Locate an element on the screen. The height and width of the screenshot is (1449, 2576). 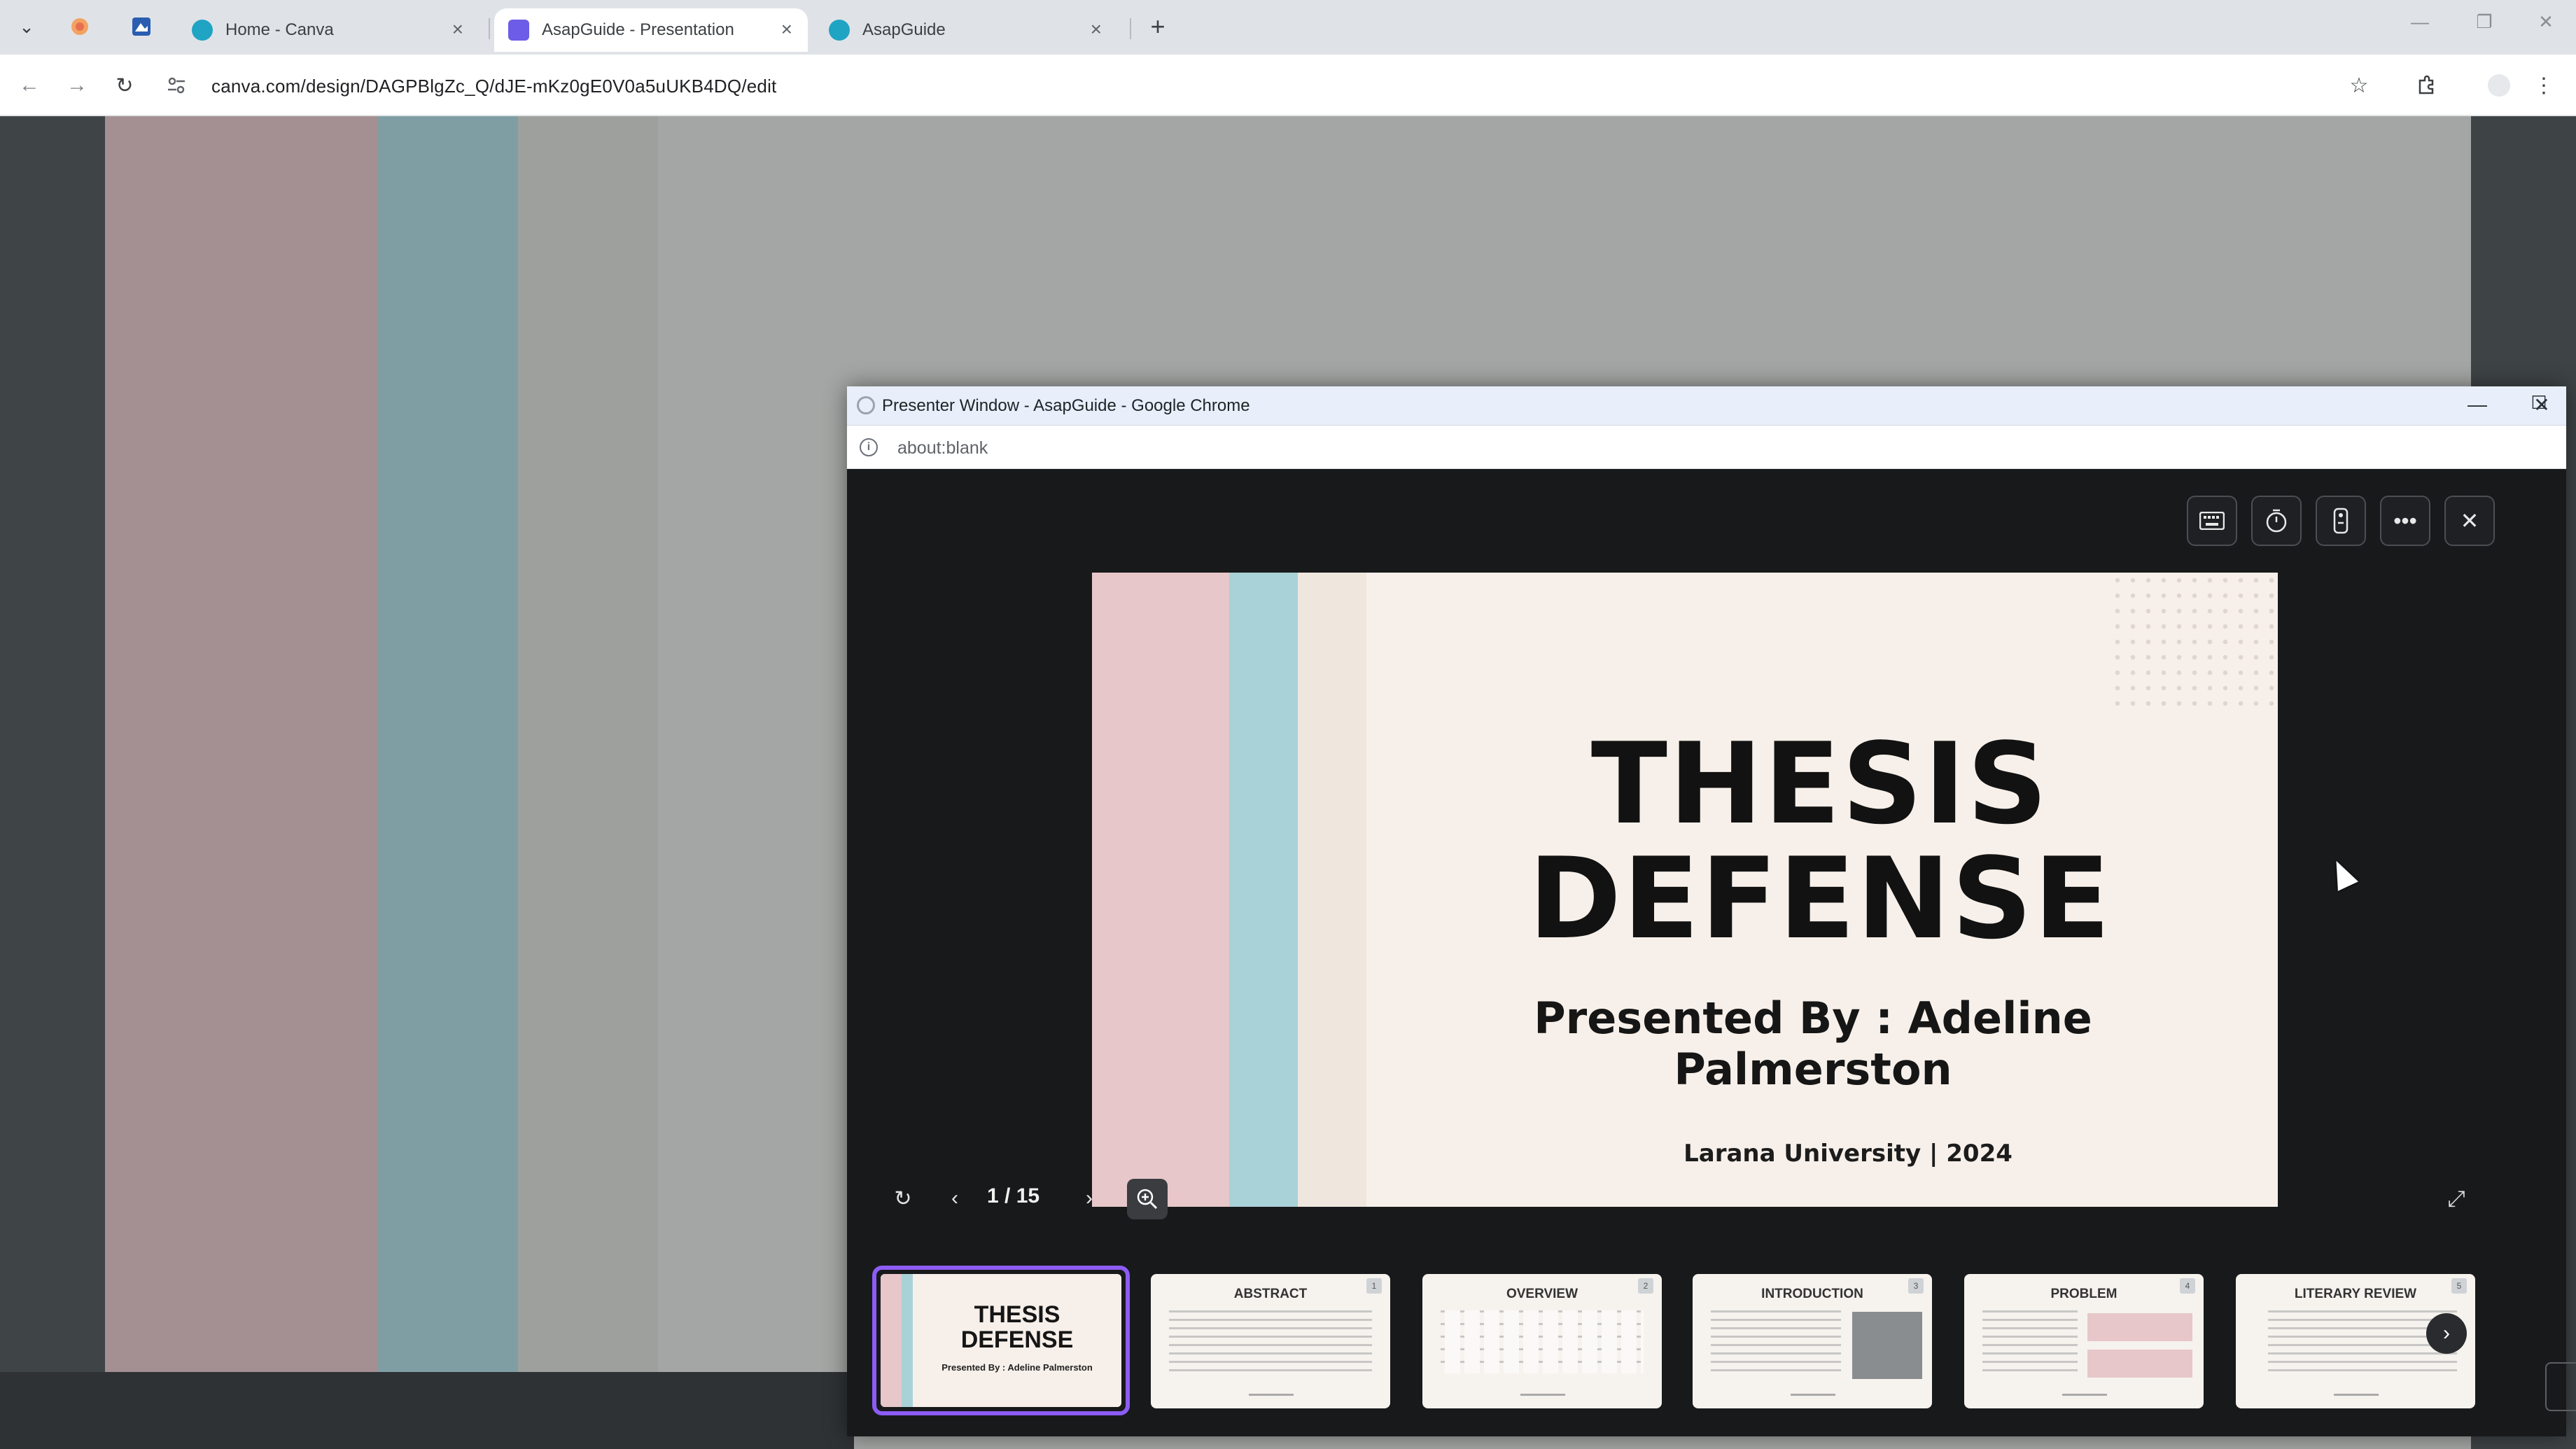
slide-title-line: DEFENSE is located at coordinates (1820, 898).